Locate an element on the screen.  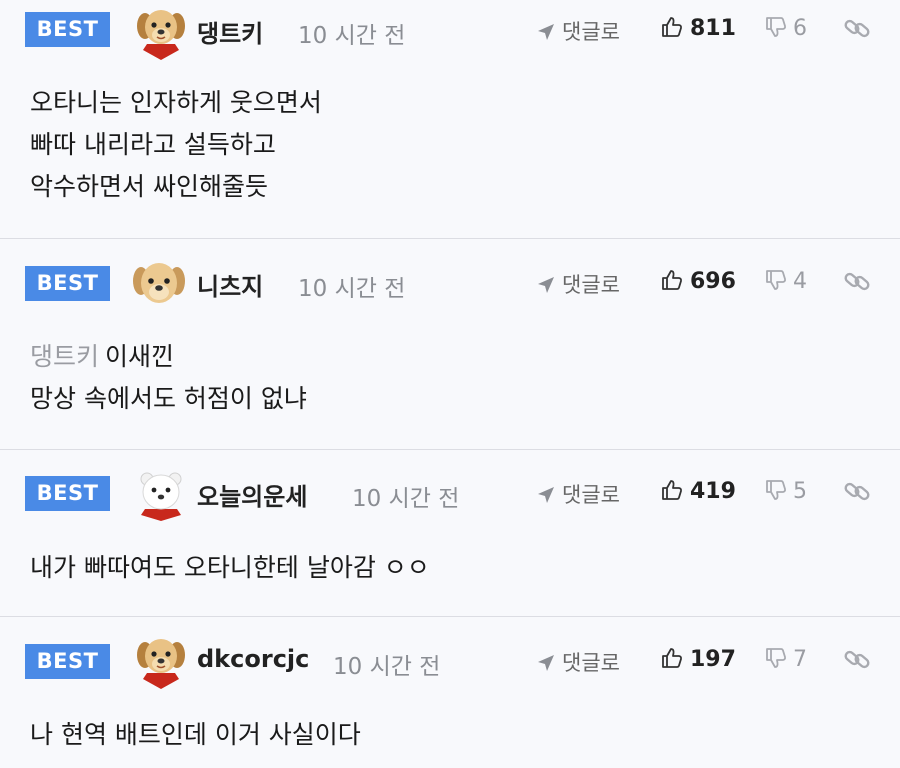
puppy-face-icon is located at coordinates (159, 285).